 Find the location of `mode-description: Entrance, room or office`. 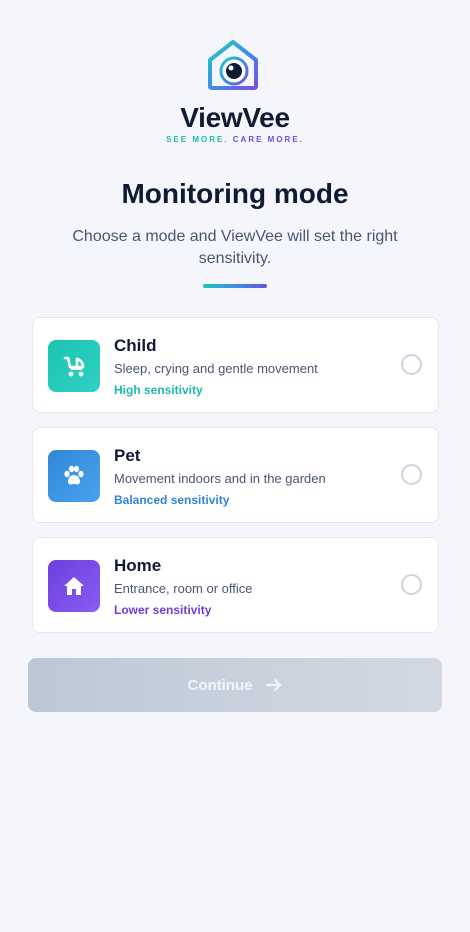

mode-description: Entrance, room or office is located at coordinates (183, 588).